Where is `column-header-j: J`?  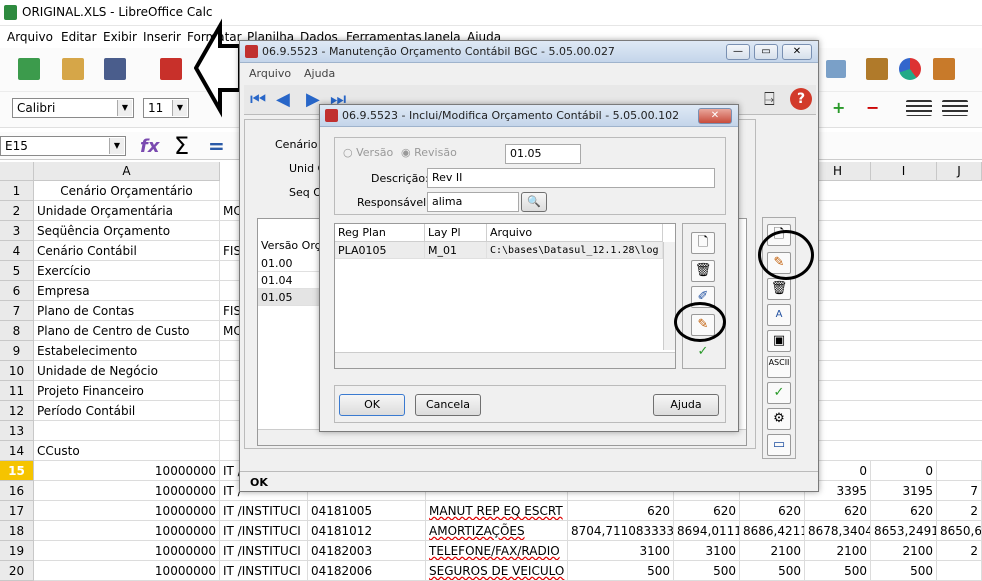 column-header-j: J is located at coordinates (959, 171).